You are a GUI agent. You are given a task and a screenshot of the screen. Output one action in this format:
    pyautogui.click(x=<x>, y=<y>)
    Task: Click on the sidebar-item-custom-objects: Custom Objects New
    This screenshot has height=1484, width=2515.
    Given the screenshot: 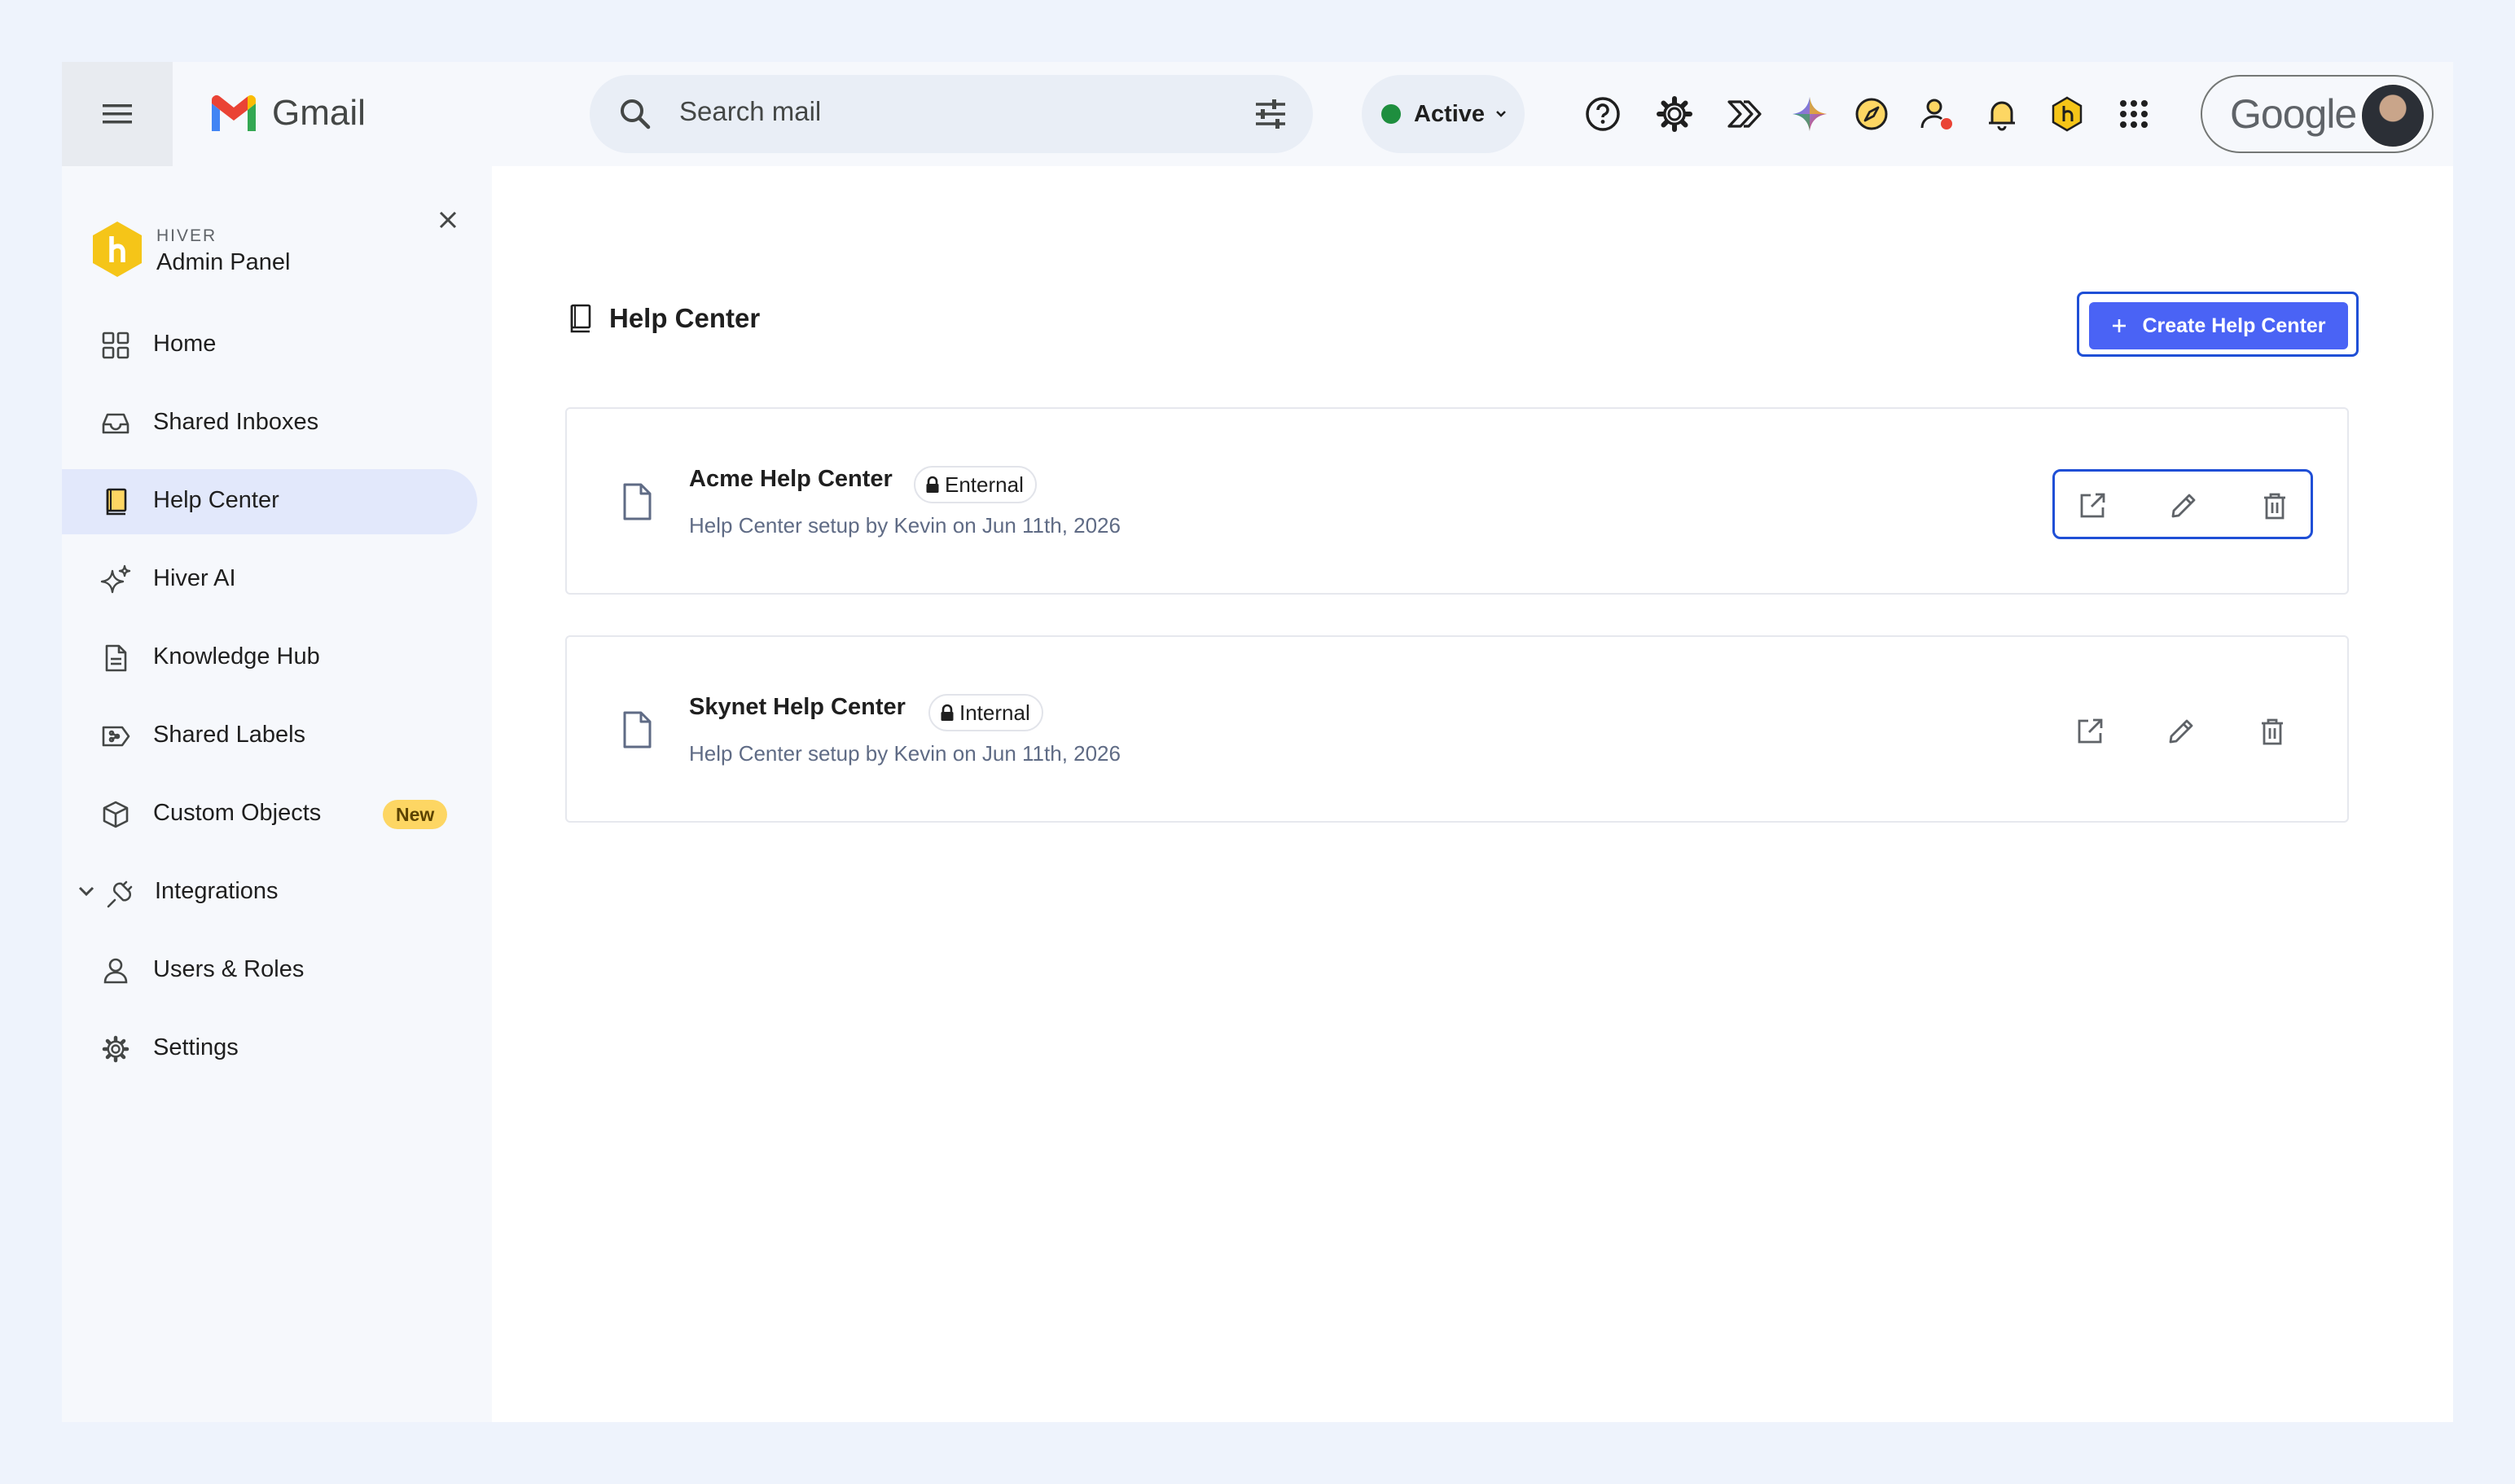 What is the action you would take?
    pyautogui.click(x=277, y=814)
    